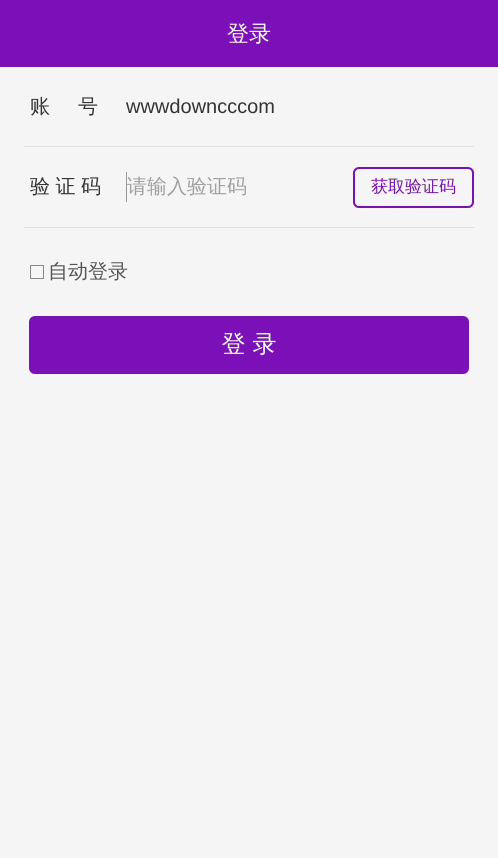 This screenshot has width=498, height=858. Describe the element at coordinates (413, 187) in the screenshot. I see `get-code-button: 获取验证码` at that location.